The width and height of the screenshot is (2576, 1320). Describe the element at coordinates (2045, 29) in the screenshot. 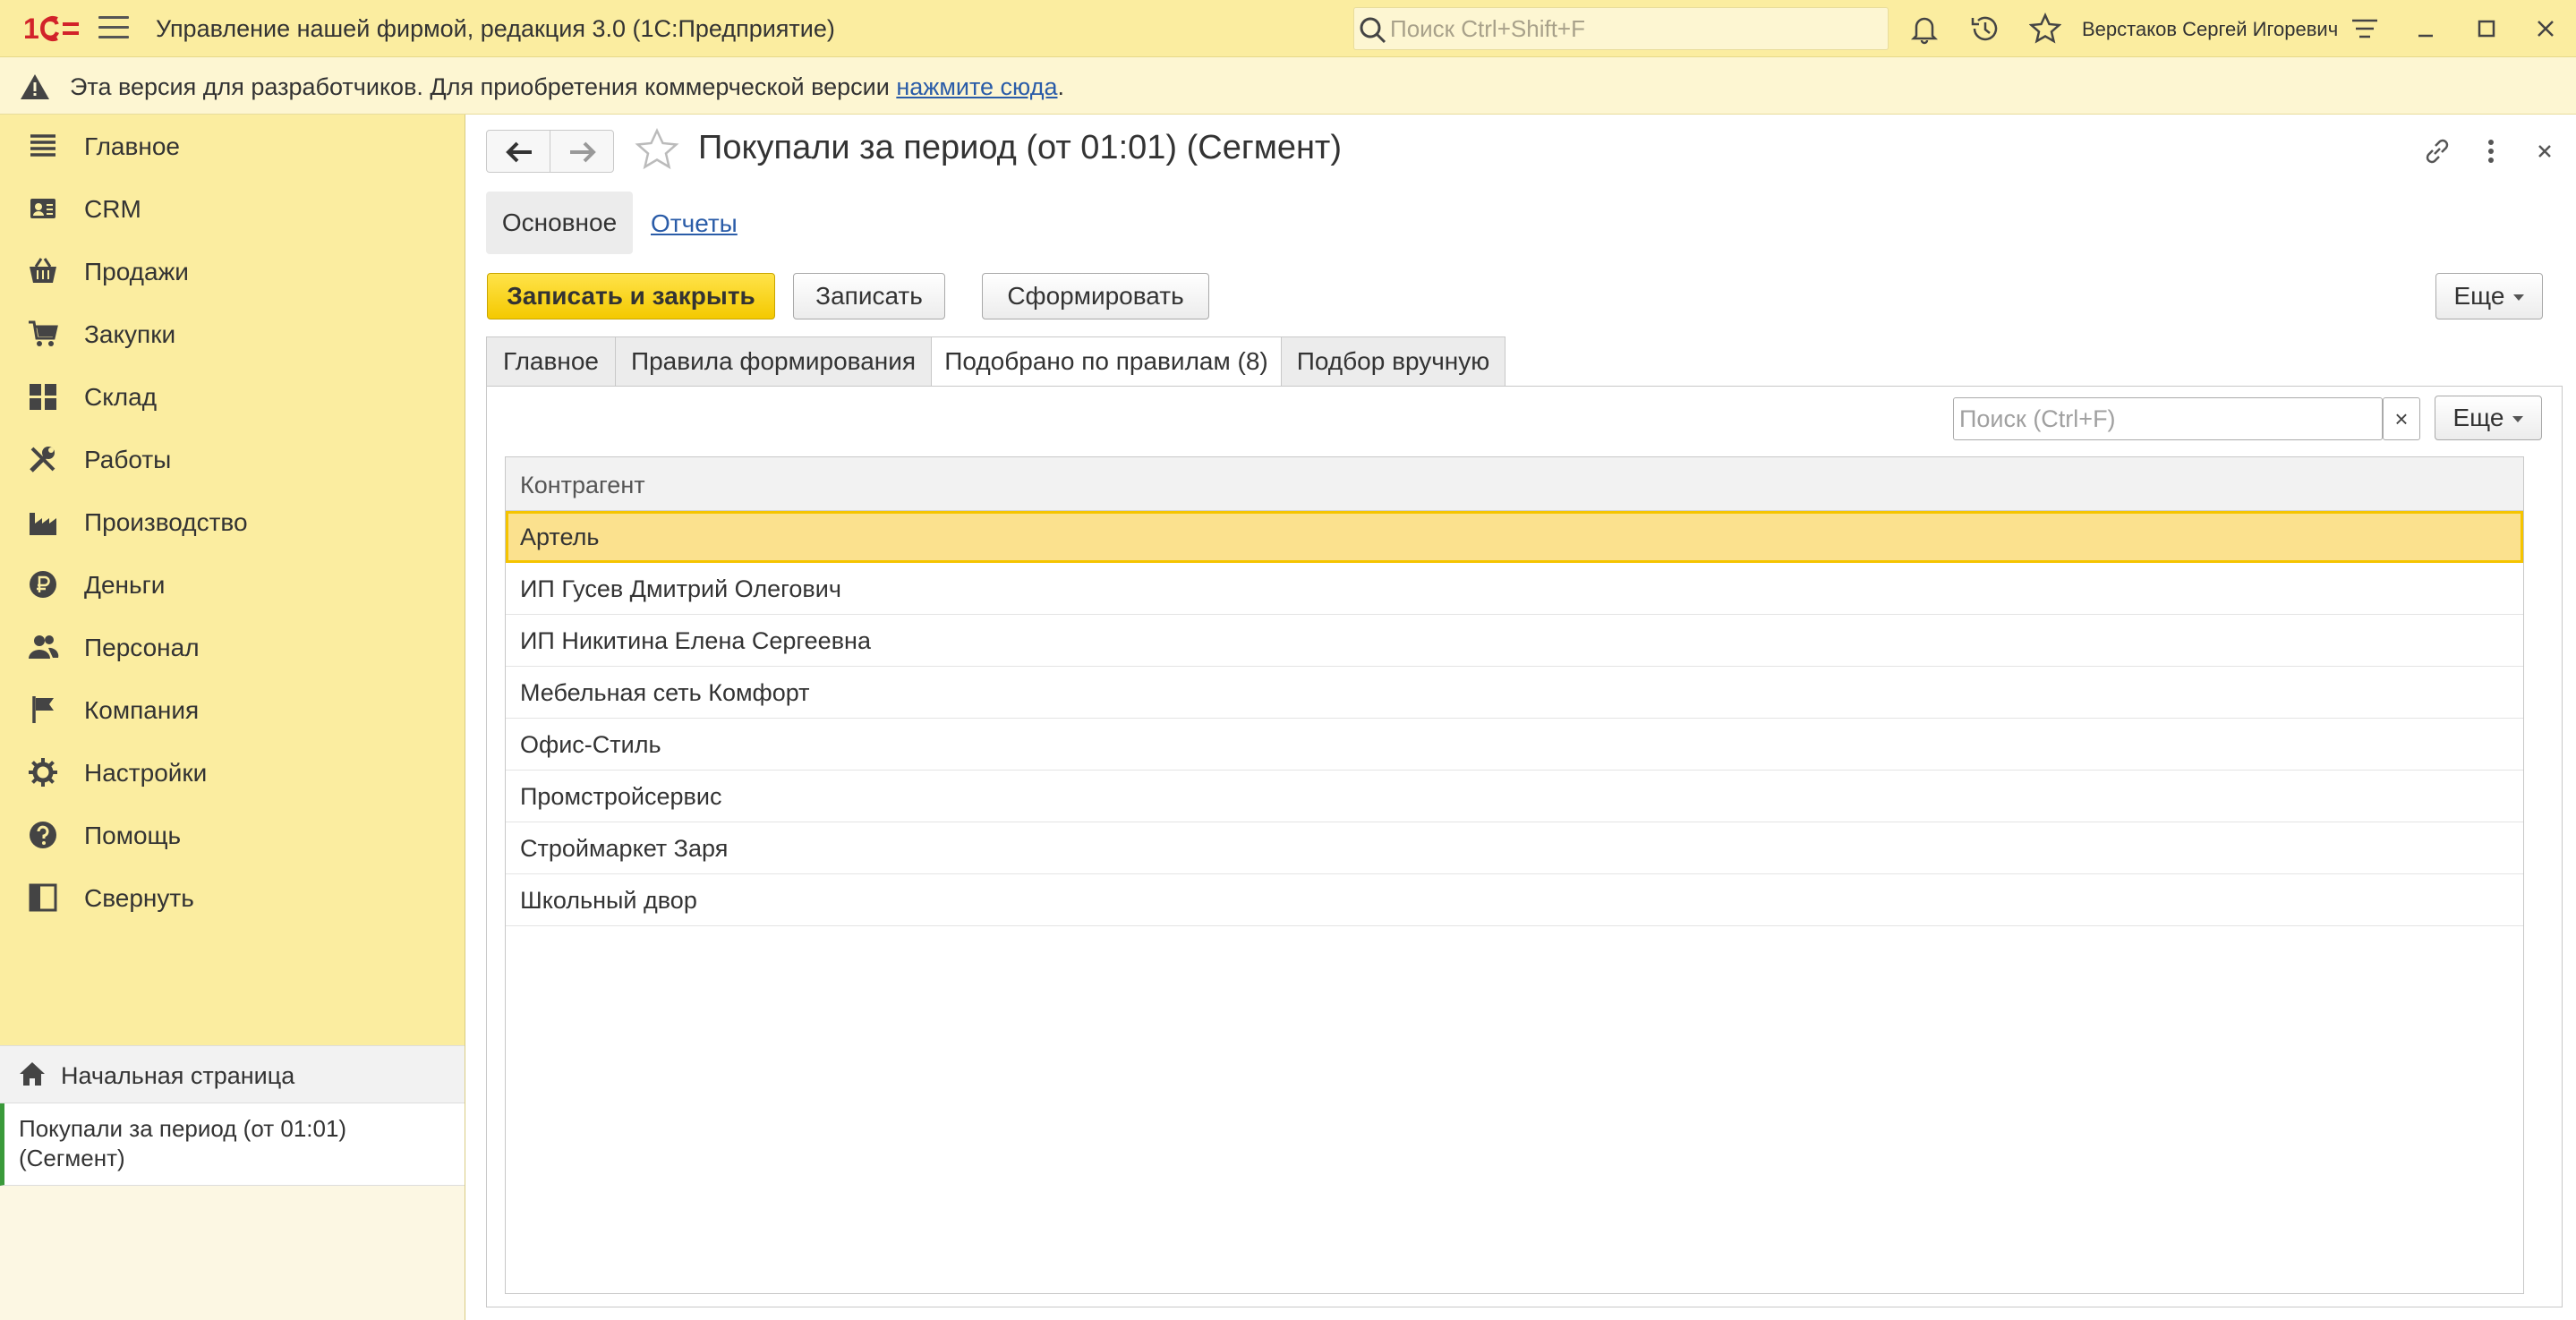

I see `favorites-star-icon` at that location.